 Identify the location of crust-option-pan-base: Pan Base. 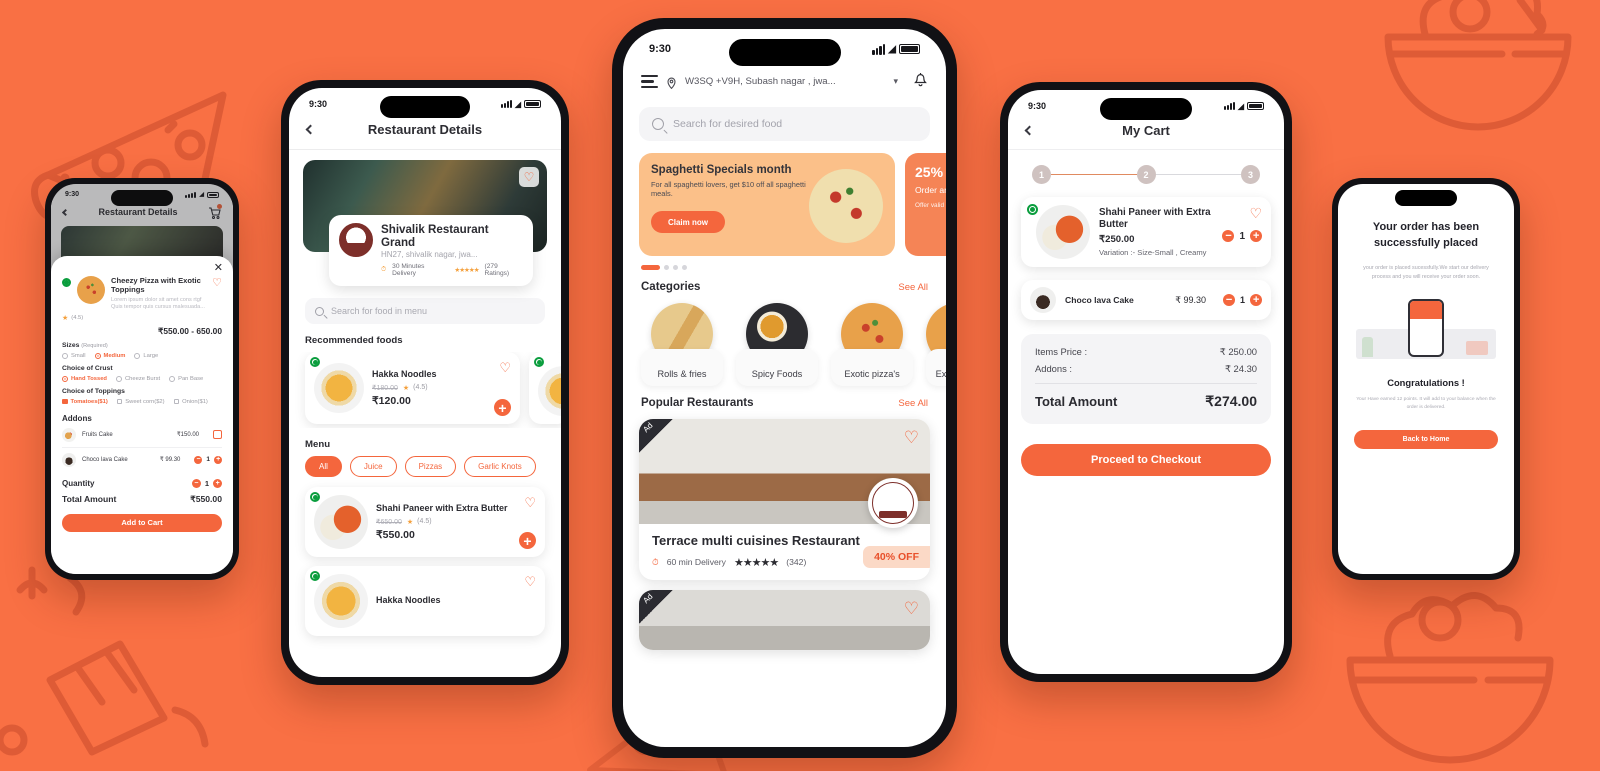
(186, 378).